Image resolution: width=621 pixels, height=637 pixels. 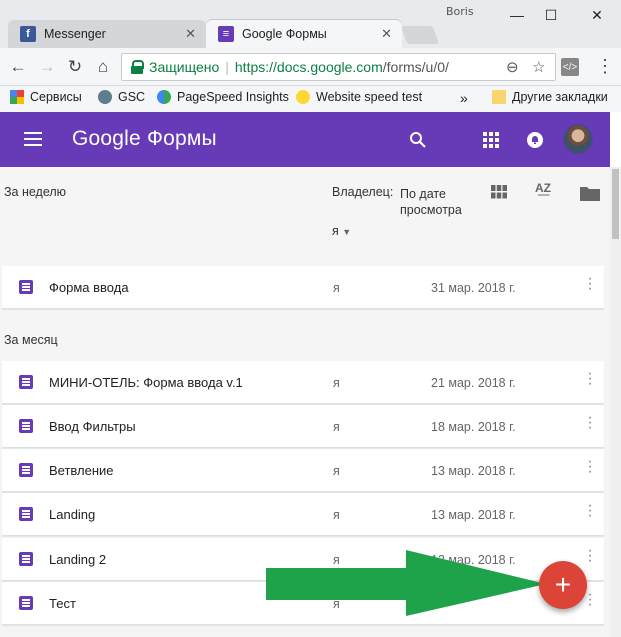 I want to click on avatar, so click(x=578, y=139).